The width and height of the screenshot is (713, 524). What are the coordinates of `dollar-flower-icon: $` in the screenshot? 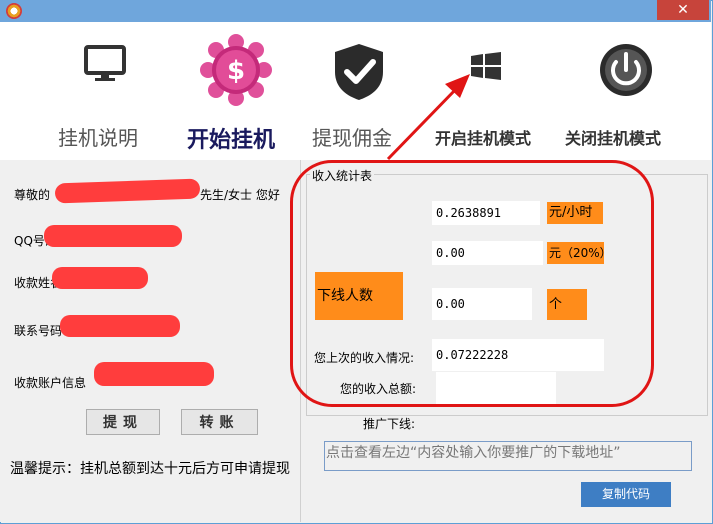 It's located at (236, 70).